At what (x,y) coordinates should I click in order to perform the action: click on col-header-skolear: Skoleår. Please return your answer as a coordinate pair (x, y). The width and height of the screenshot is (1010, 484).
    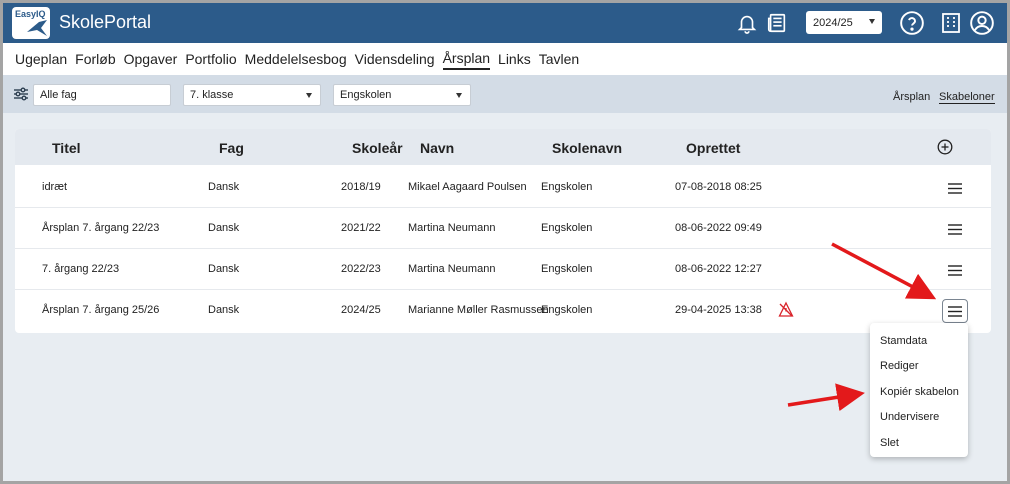
    Looking at the image, I should click on (377, 148).